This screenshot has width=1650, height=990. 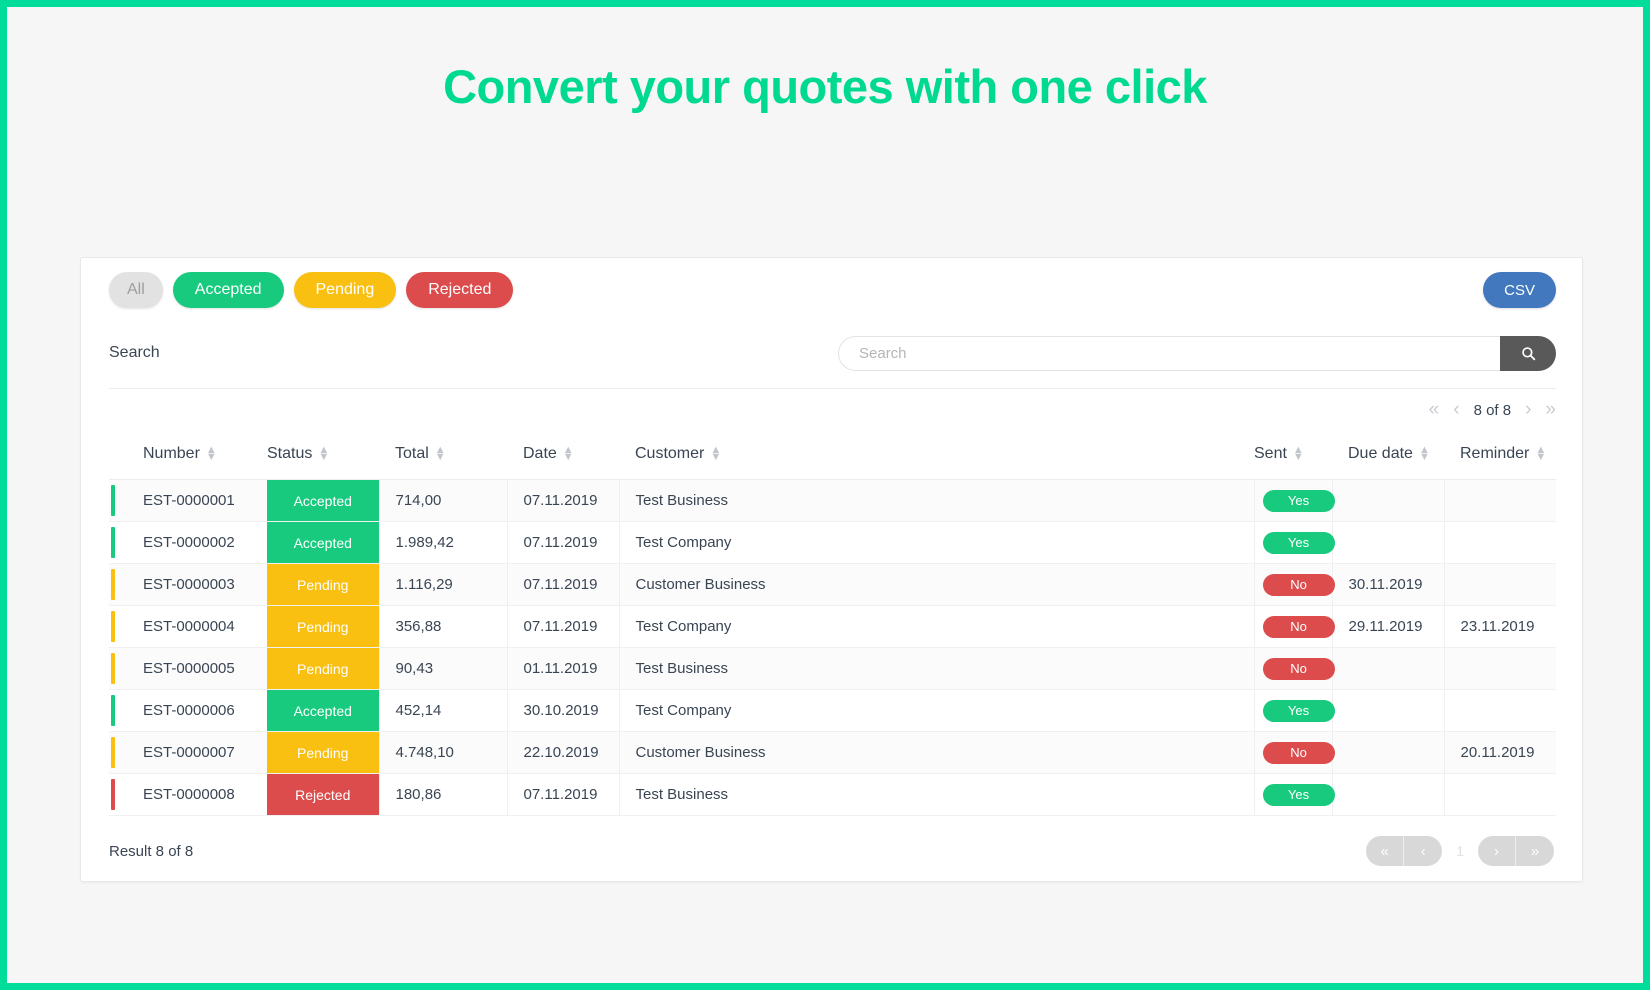 I want to click on pager-prev-button: ‹, so click(x=1423, y=851).